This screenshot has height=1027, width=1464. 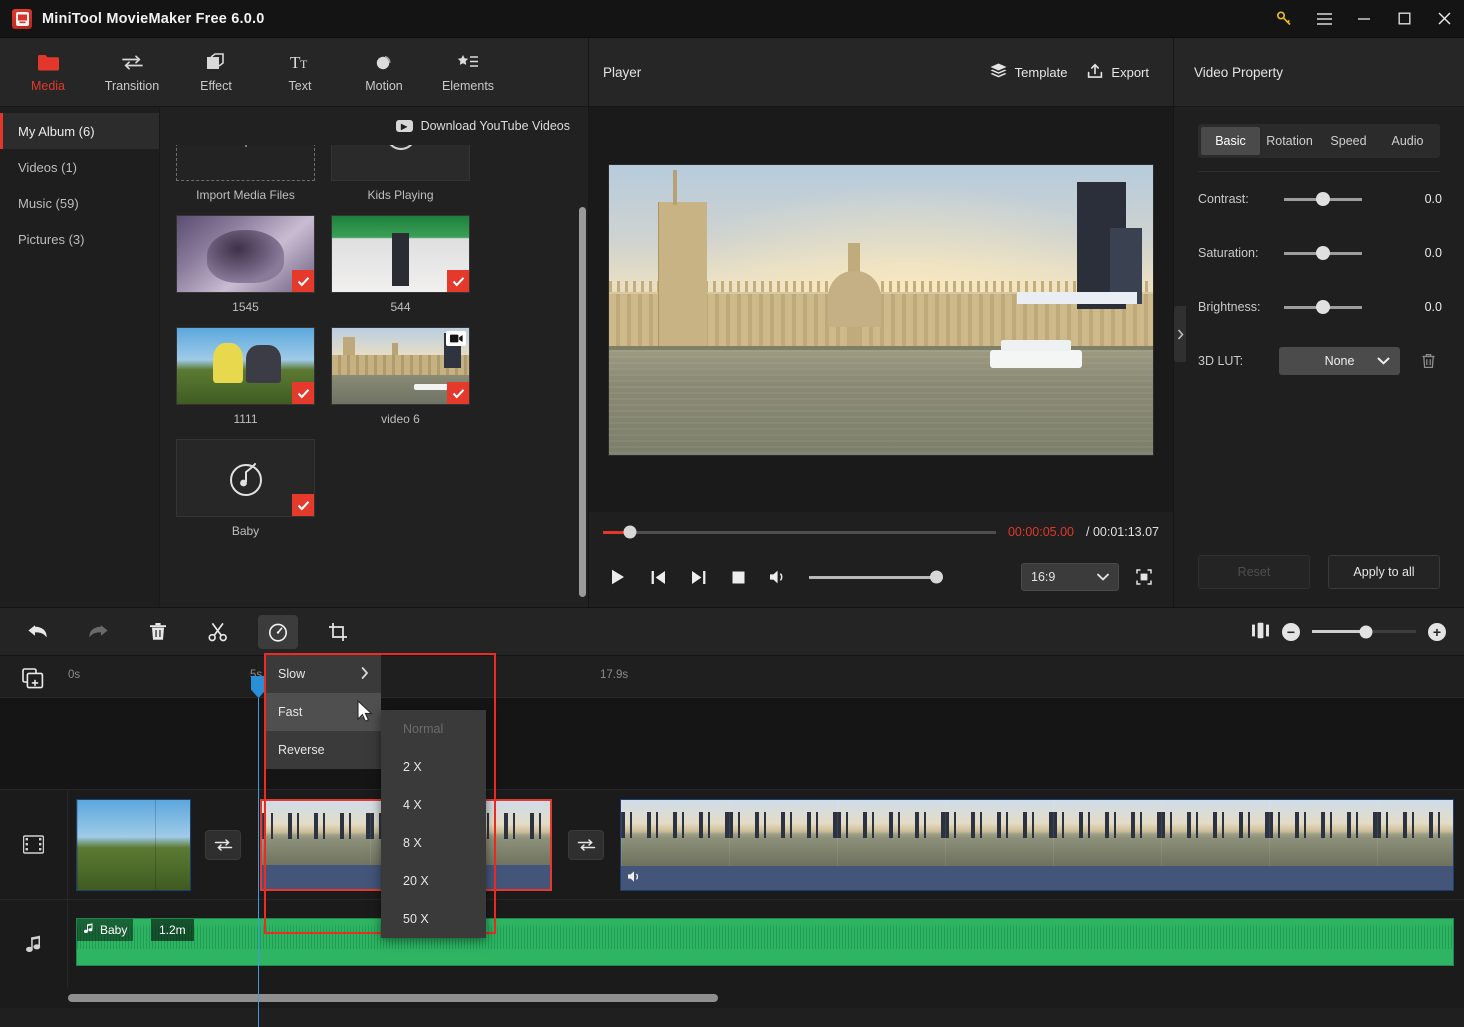 What do you see at coordinates (1289, 141) in the screenshot?
I see `tab-rotation: Rotation` at bounding box center [1289, 141].